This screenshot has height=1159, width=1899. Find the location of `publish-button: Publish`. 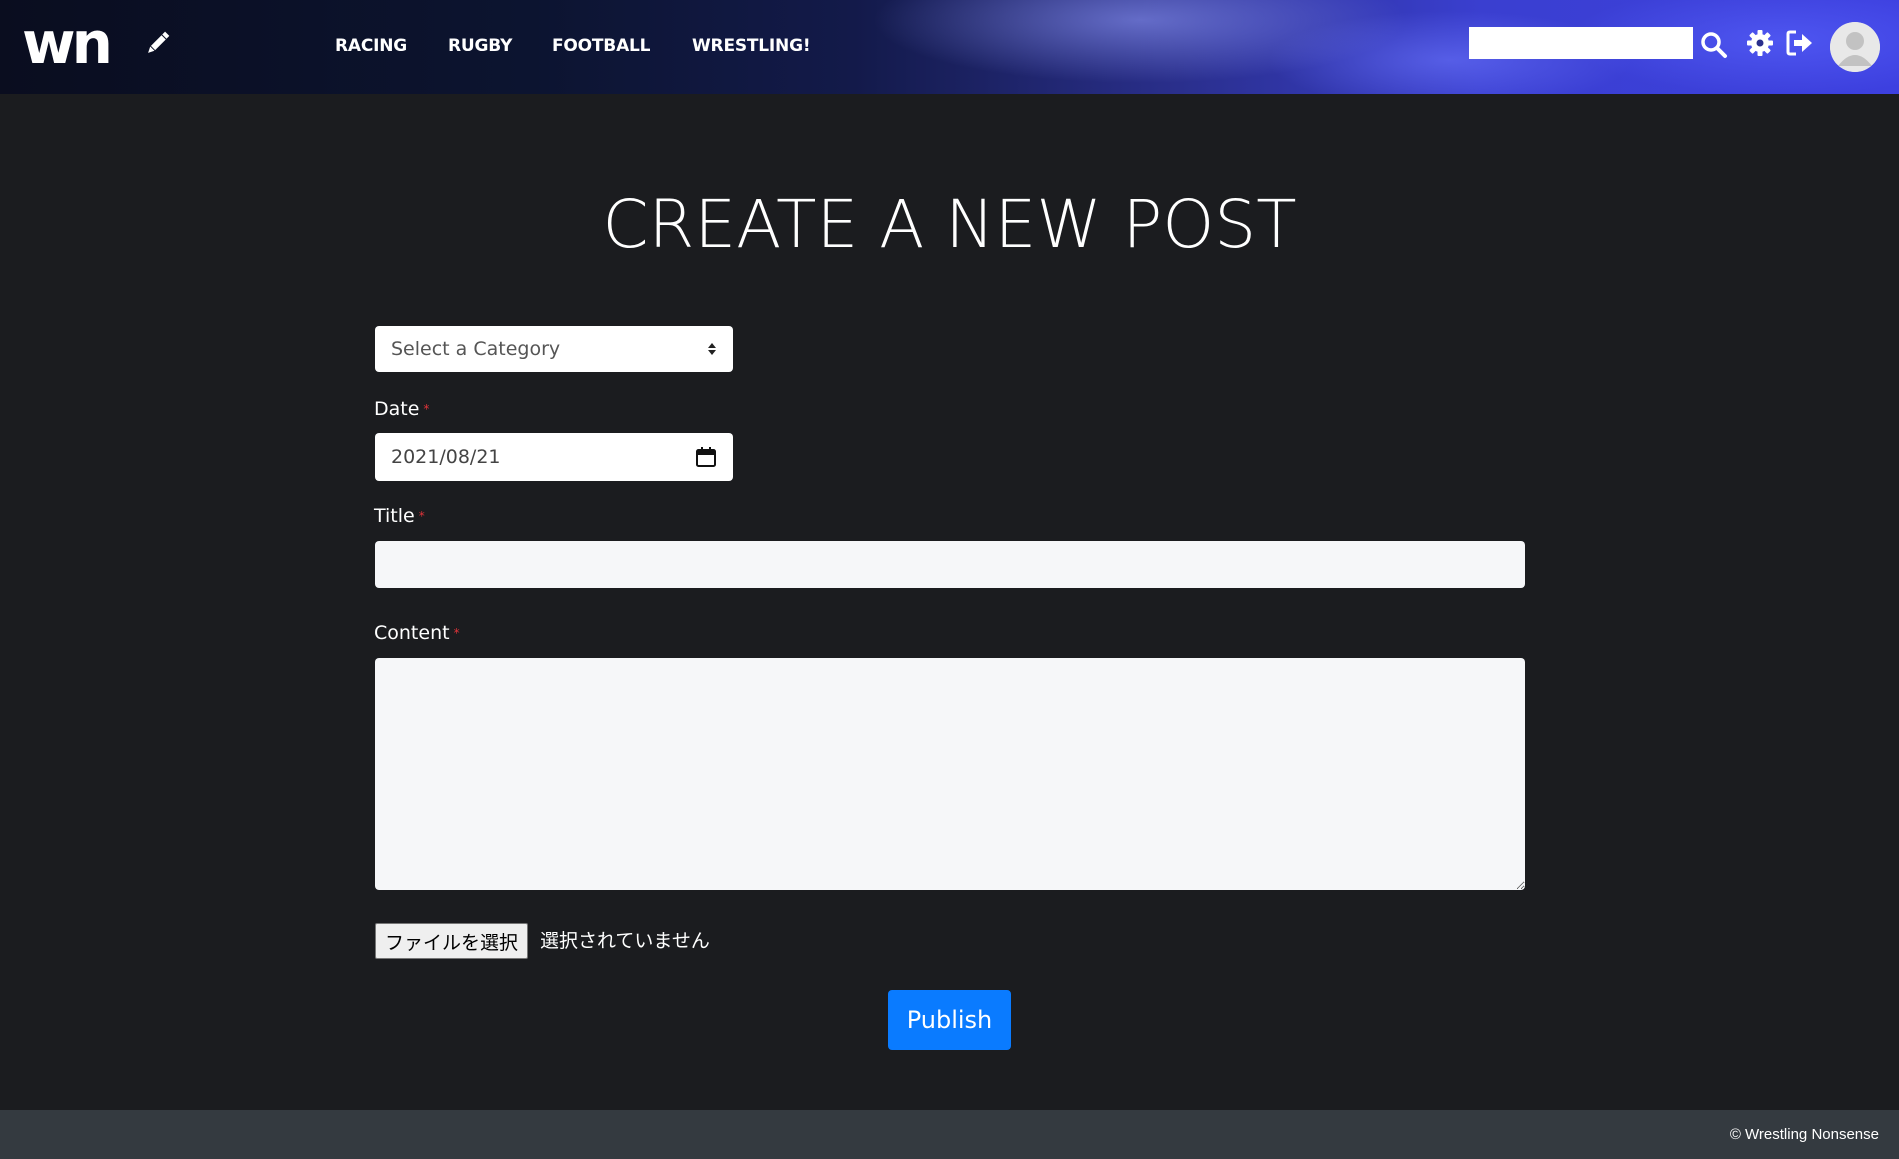

publish-button: Publish is located at coordinates (949, 1020).